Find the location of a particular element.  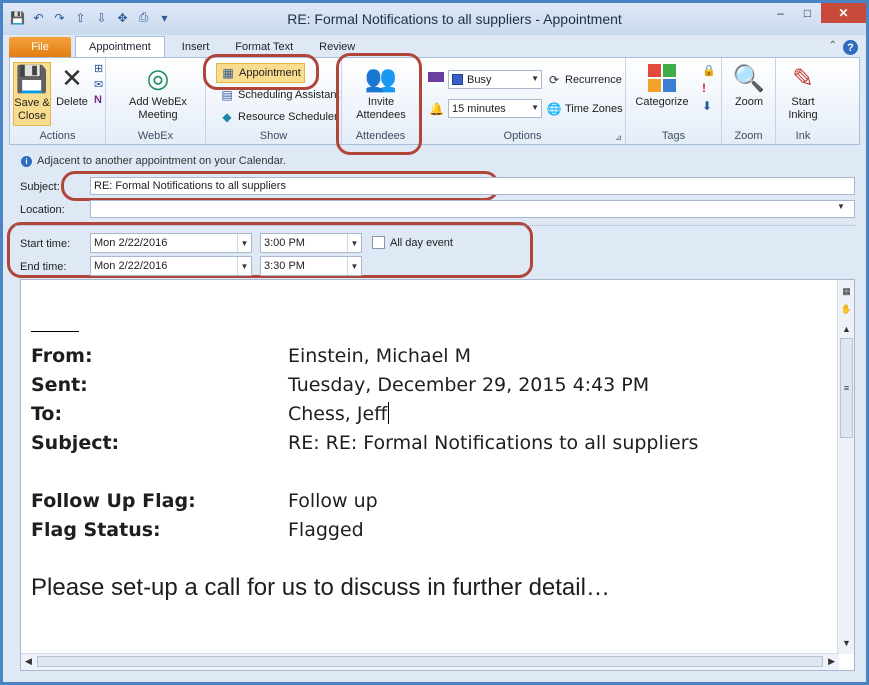

end-date-picker: Mon 2/22/2016 ▼ is located at coordinates (171, 266).